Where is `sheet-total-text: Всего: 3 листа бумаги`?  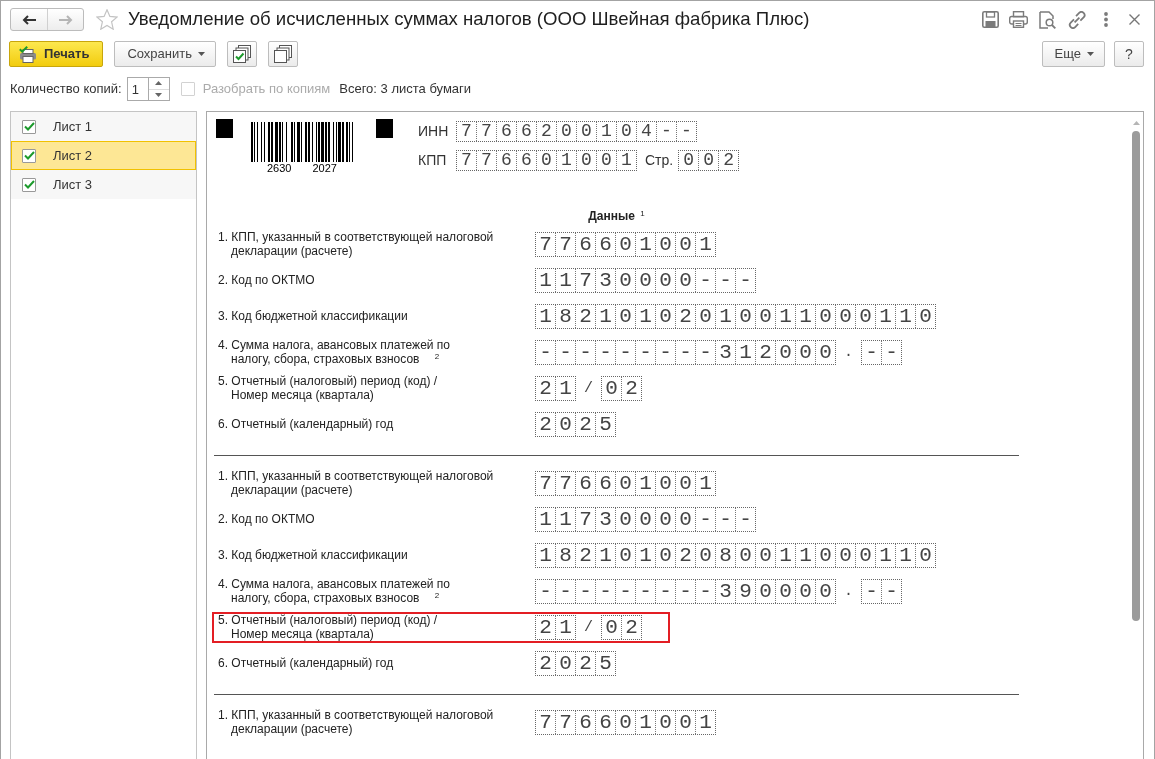
sheet-total-text: Всего: 3 листа бумаги is located at coordinates (405, 89).